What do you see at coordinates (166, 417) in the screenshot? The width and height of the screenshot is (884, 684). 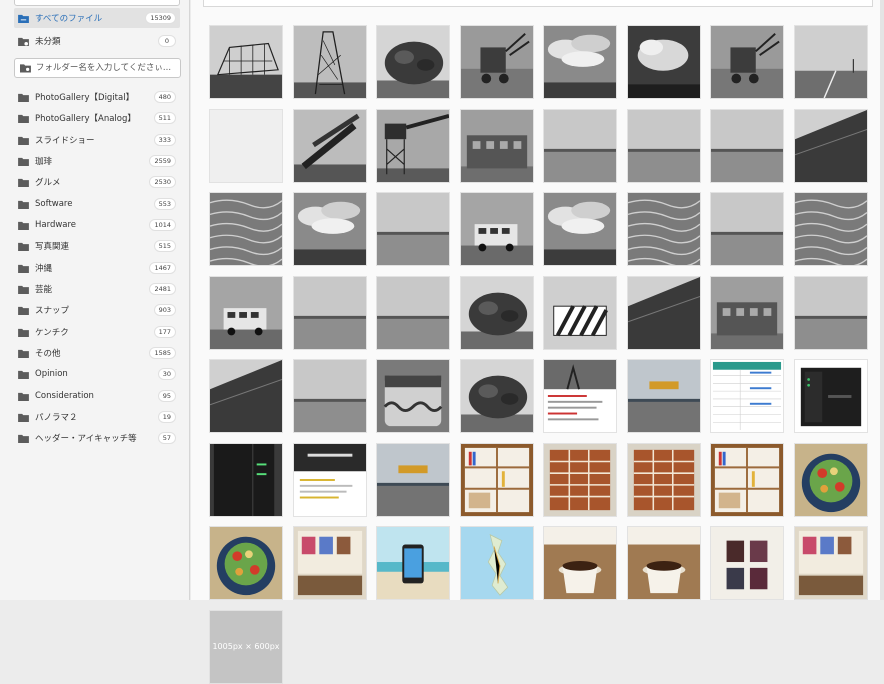 I see `folder-count: 19` at bounding box center [166, 417].